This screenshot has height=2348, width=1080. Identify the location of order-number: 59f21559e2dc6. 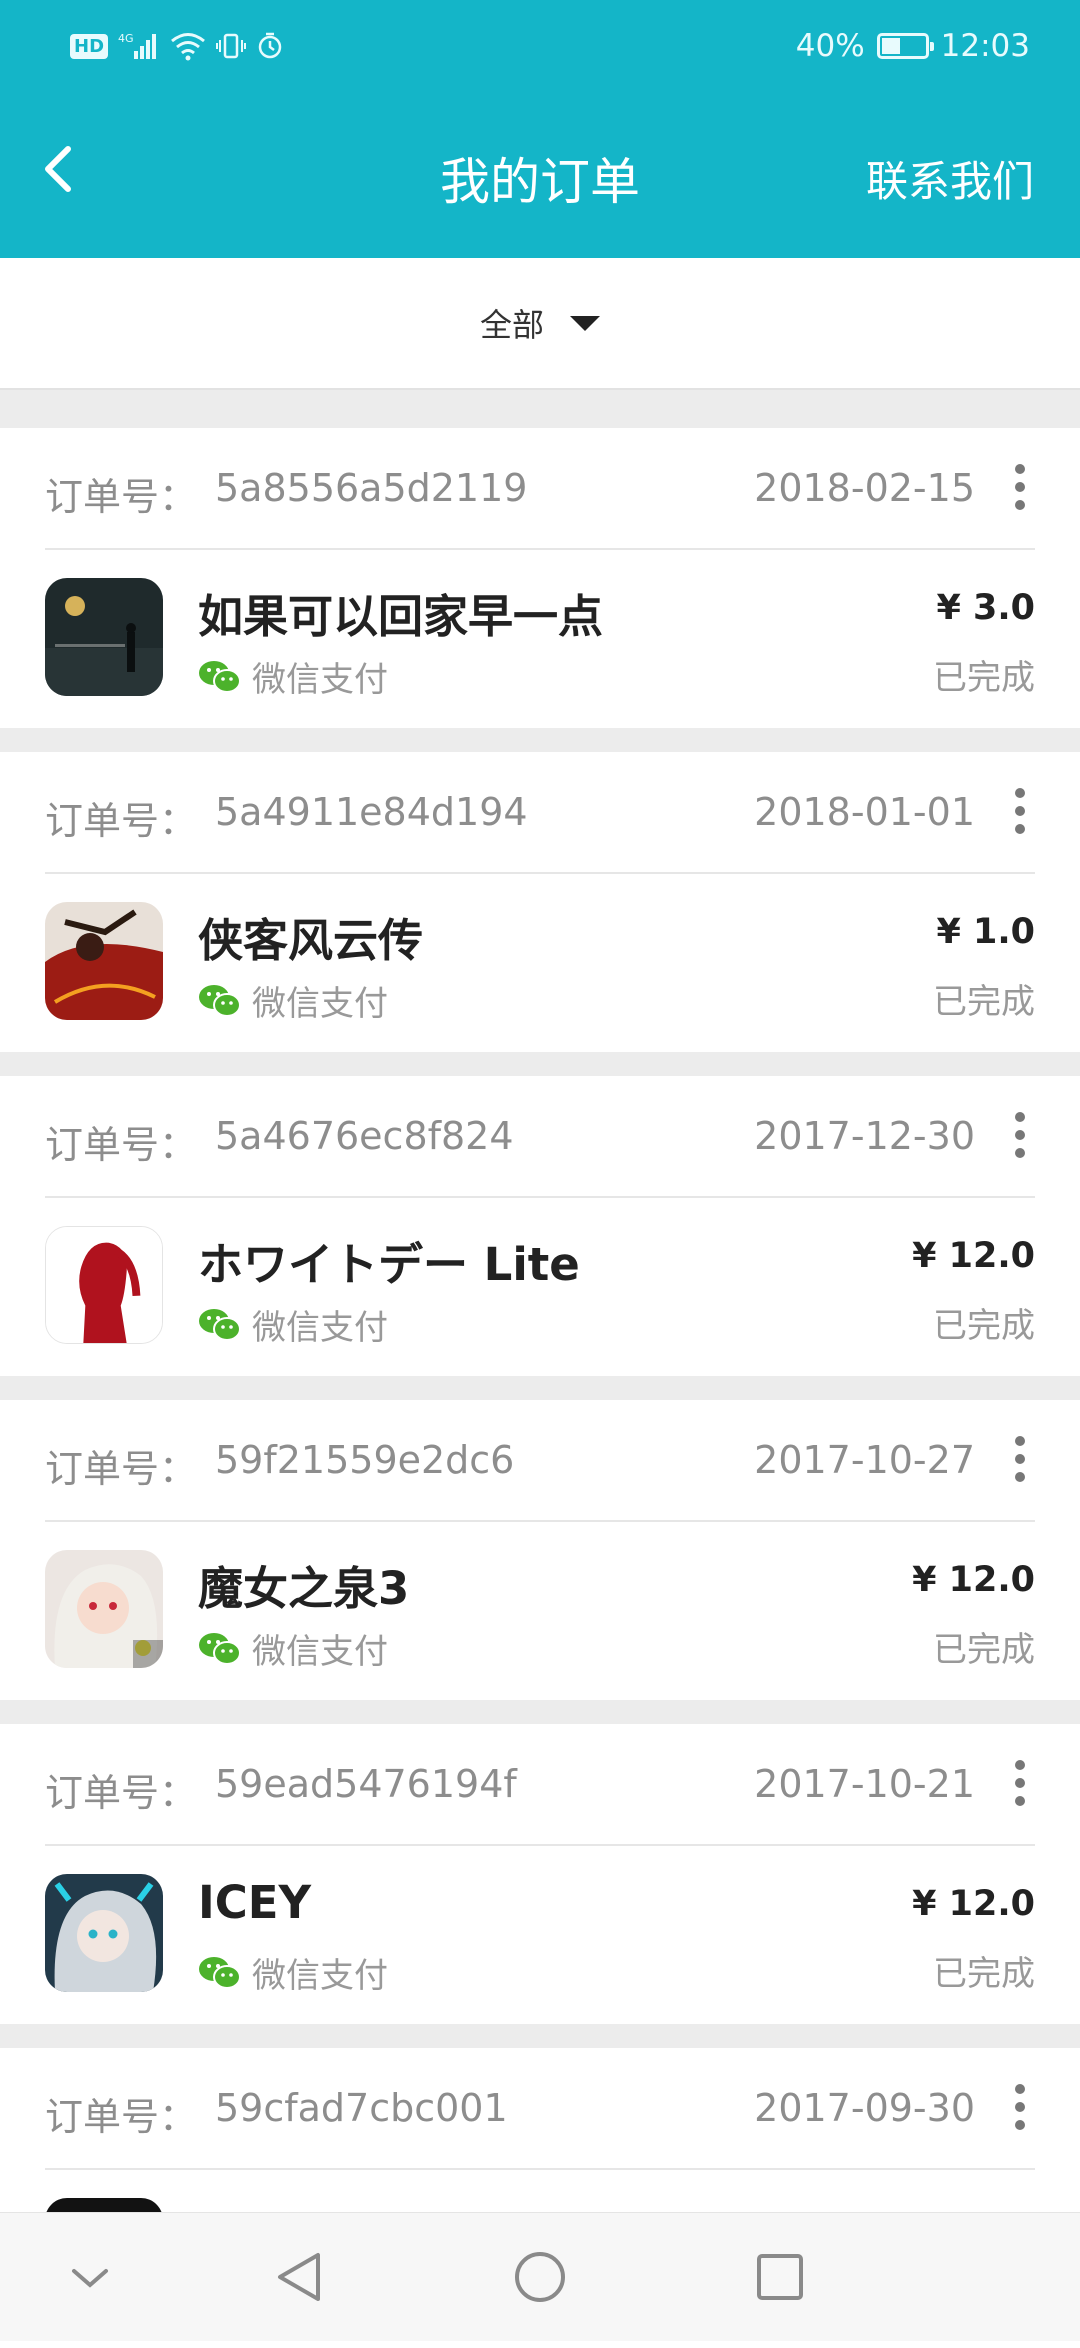
(365, 1460).